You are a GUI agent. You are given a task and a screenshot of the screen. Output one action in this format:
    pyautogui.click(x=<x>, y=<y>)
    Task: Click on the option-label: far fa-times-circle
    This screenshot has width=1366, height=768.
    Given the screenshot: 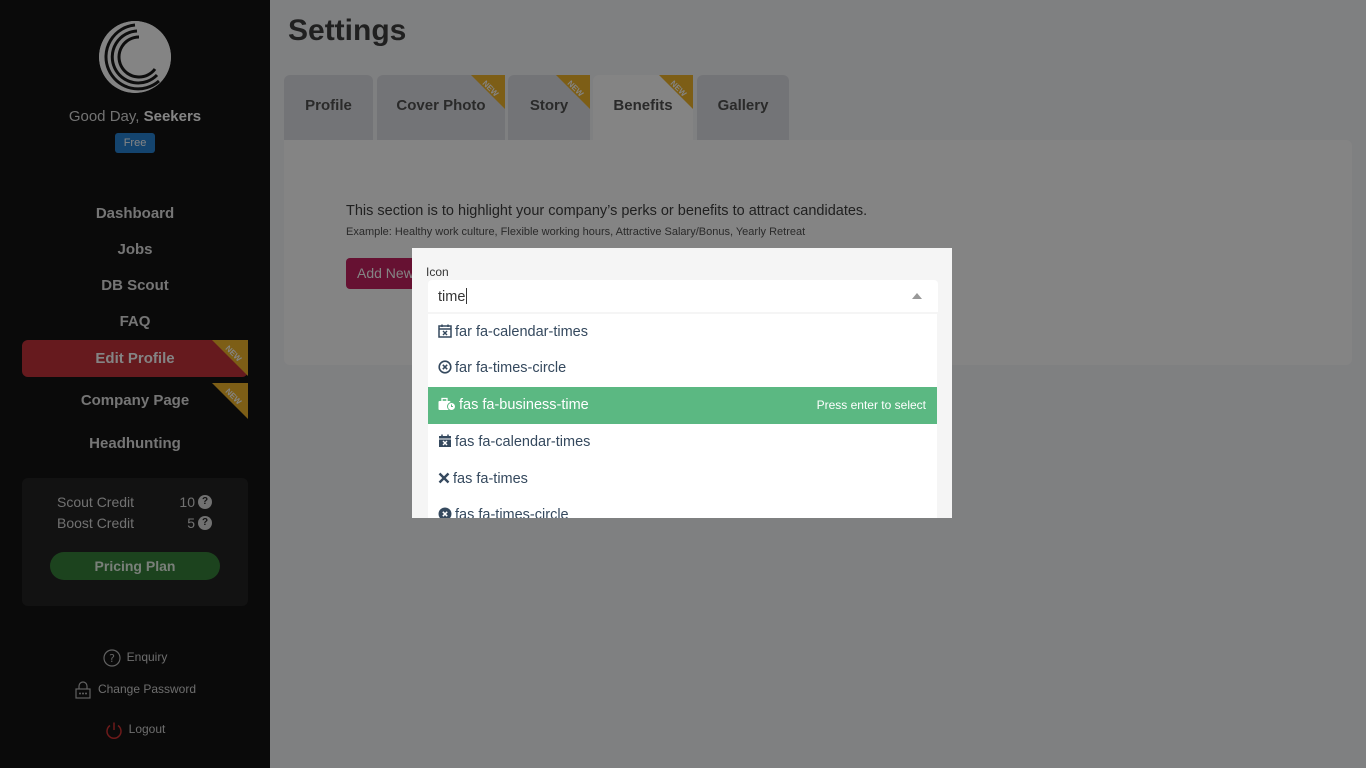 What is the action you would take?
    pyautogui.click(x=511, y=368)
    